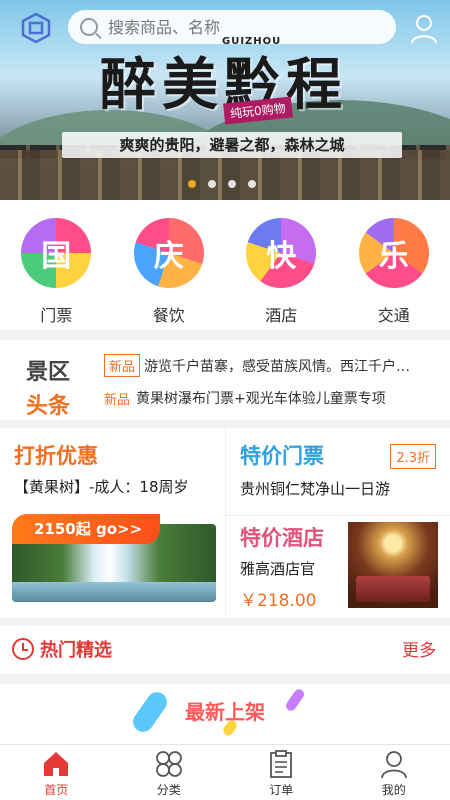 Image resolution: width=450 pixels, height=800 pixels. What do you see at coordinates (48, 406) in the screenshot?
I see `headlines-brand-bottom: 头条` at bounding box center [48, 406].